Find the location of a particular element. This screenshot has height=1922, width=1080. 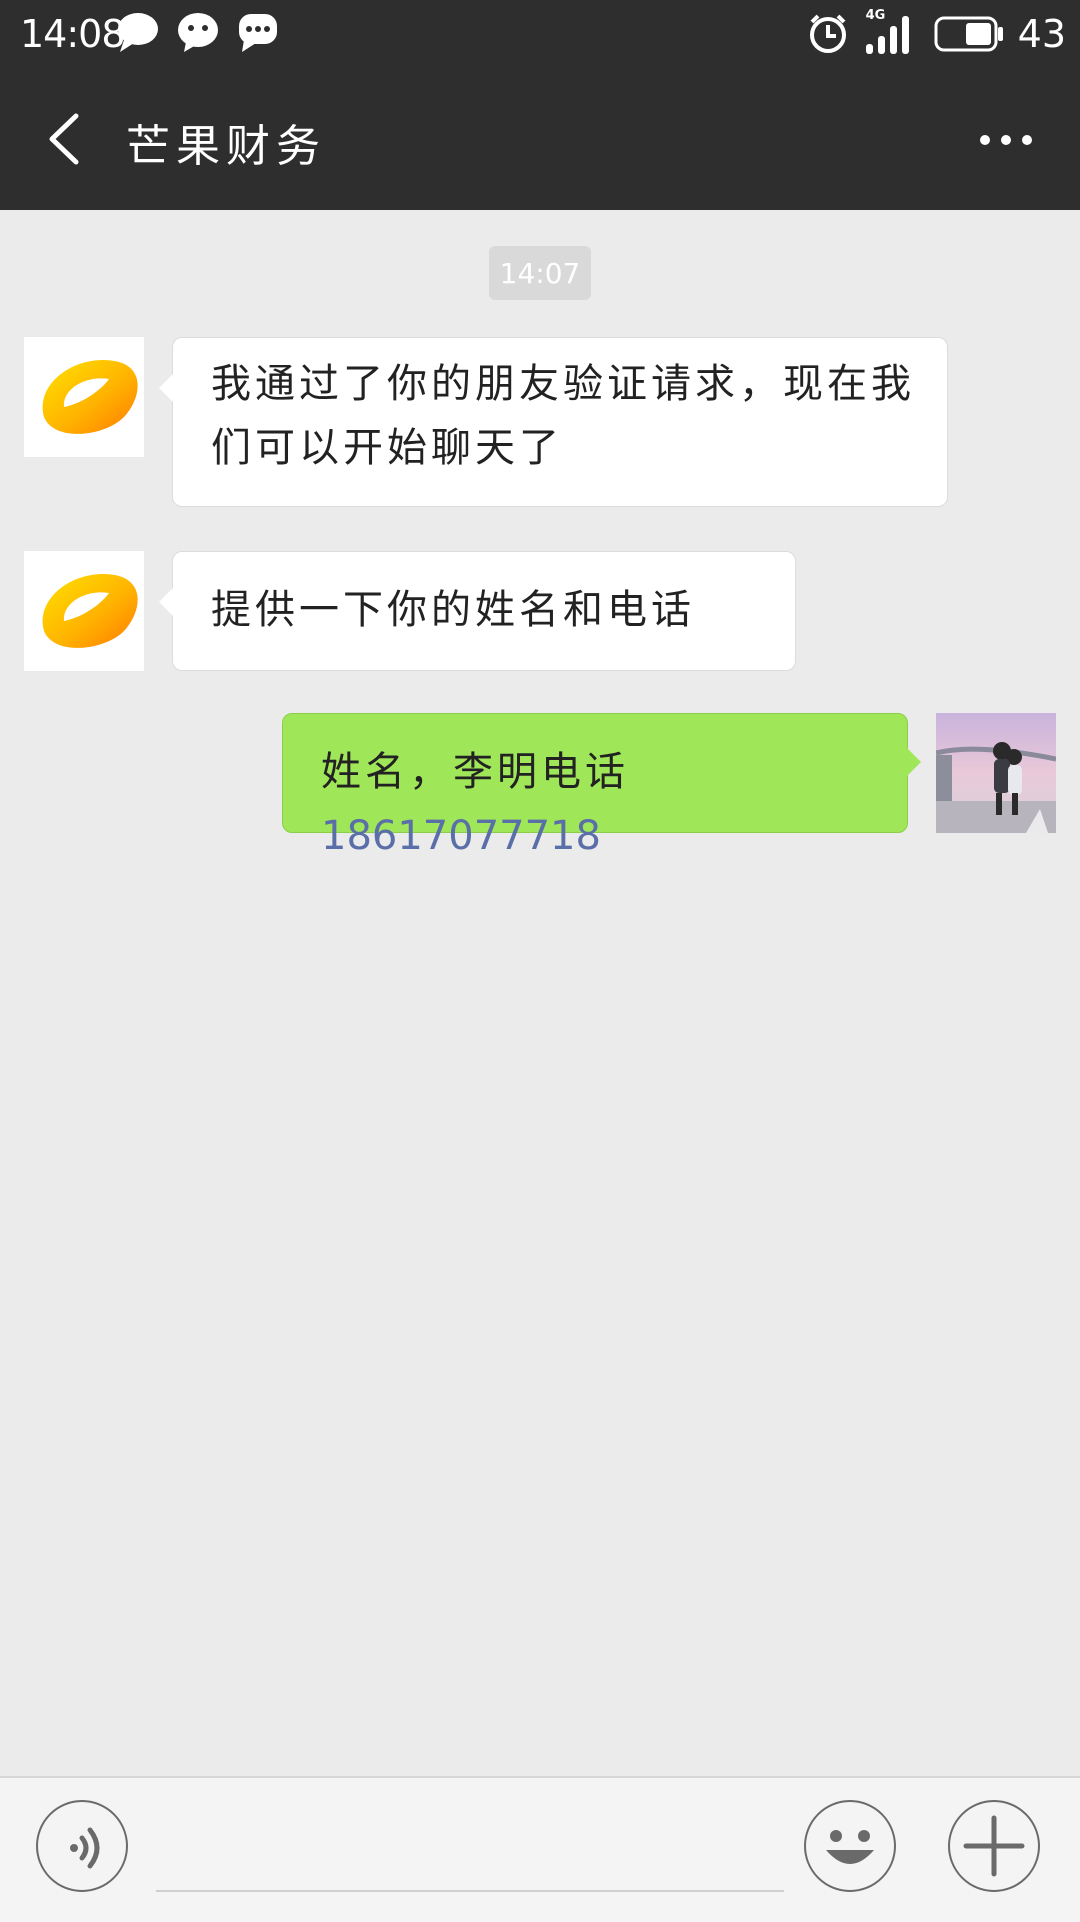

input-bar is located at coordinates (540, 1849).